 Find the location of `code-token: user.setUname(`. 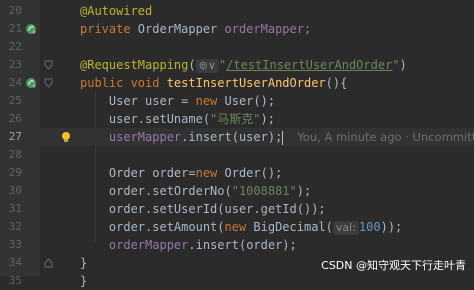

code-token: user.setUname( is located at coordinates (145, 119).